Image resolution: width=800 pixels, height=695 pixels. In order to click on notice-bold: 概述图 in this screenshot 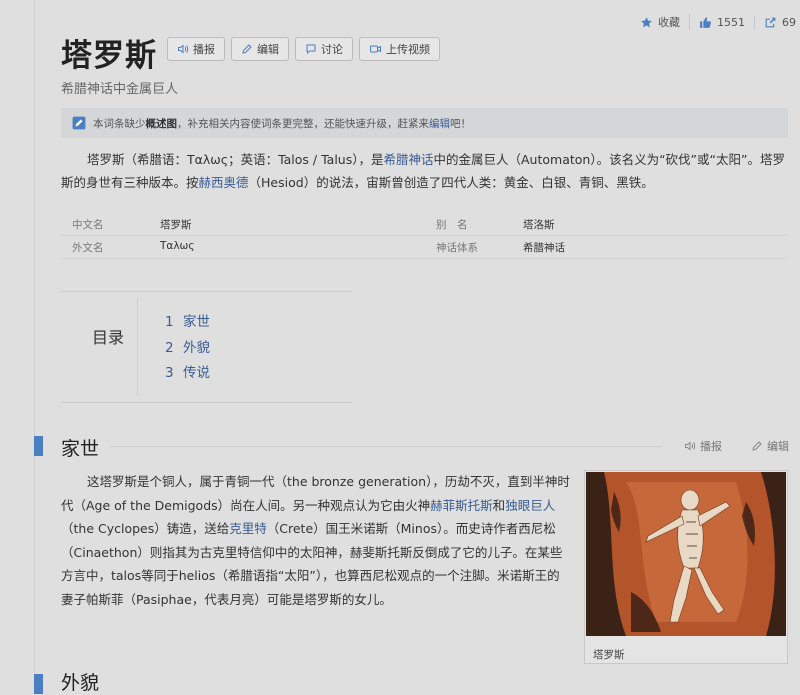, I will do `click(161, 123)`.